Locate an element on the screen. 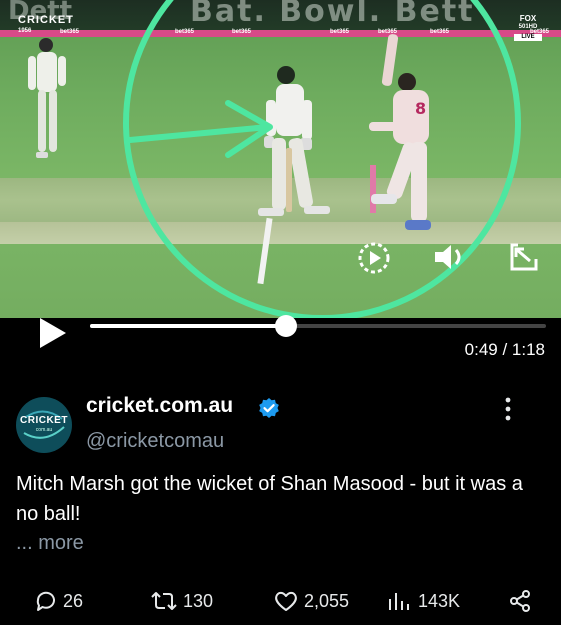  repost-count: 130 is located at coordinates (198, 600).